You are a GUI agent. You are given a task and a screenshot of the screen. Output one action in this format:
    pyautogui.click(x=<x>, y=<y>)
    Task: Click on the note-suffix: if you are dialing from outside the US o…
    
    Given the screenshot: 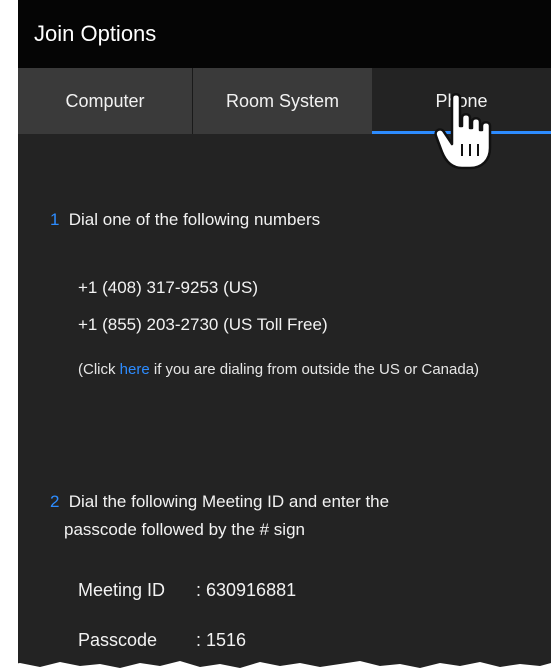 What is the action you would take?
    pyautogui.click(x=314, y=369)
    